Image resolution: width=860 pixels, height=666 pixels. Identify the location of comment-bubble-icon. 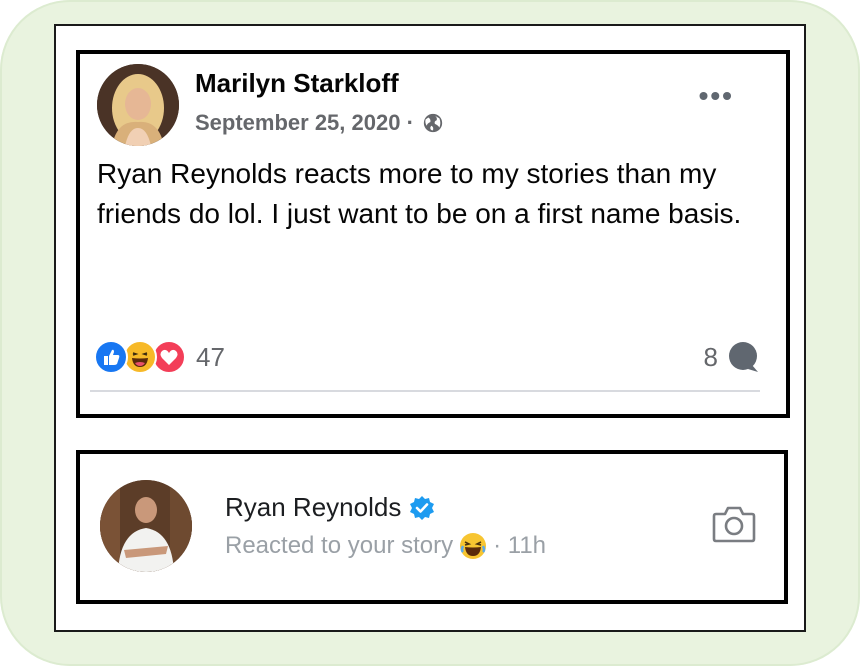
(743, 357).